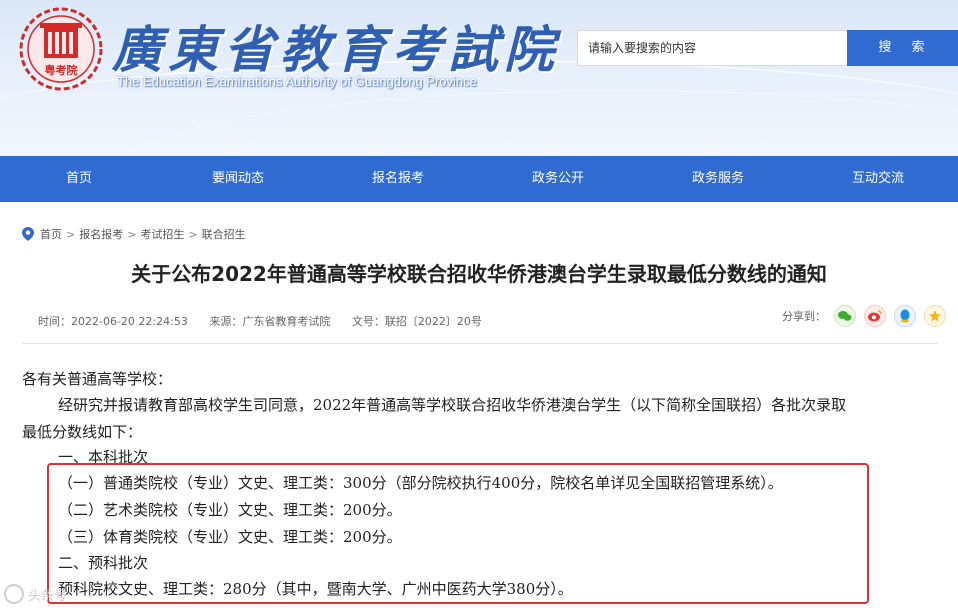 The image size is (958, 614). I want to click on nav-item-news: 要闻动态, so click(238, 179).